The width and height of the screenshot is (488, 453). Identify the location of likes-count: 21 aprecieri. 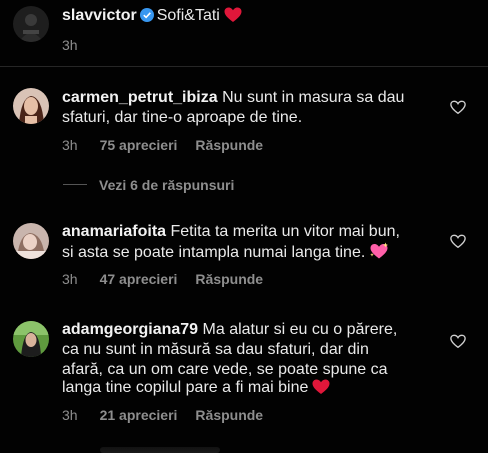
(139, 415).